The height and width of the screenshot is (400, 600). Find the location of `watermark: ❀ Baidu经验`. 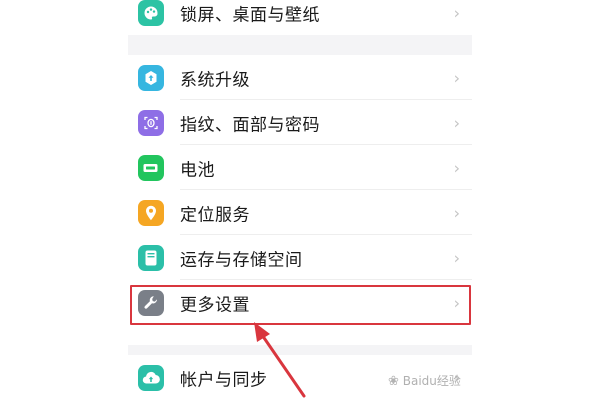

watermark: ❀ Baidu经验 is located at coordinates (424, 380).